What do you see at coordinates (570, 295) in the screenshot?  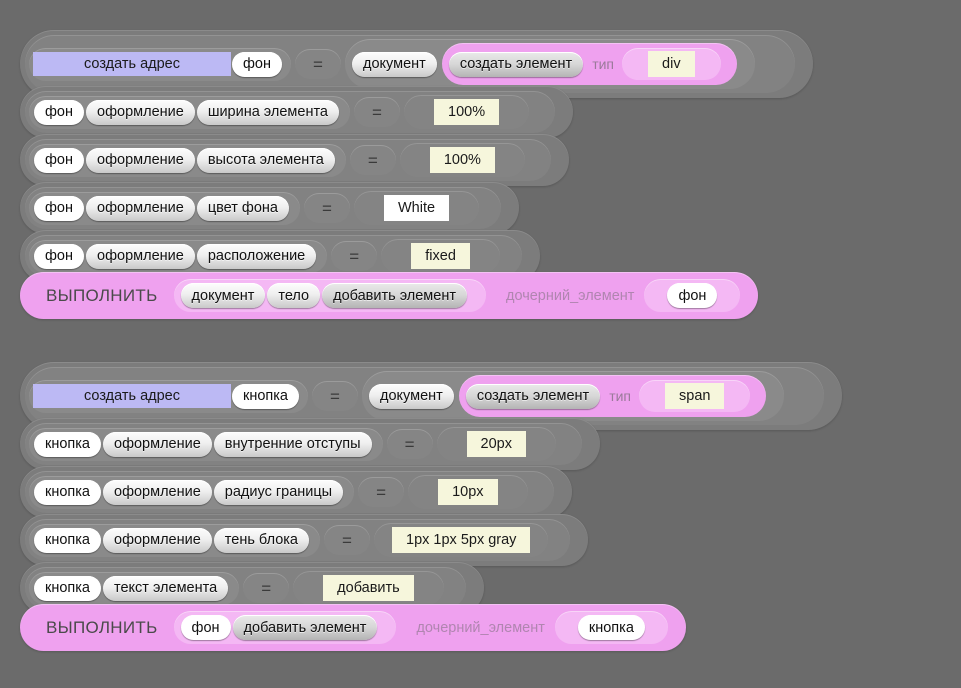 I see `param-label-child-element: дочерний_элемент` at bounding box center [570, 295].